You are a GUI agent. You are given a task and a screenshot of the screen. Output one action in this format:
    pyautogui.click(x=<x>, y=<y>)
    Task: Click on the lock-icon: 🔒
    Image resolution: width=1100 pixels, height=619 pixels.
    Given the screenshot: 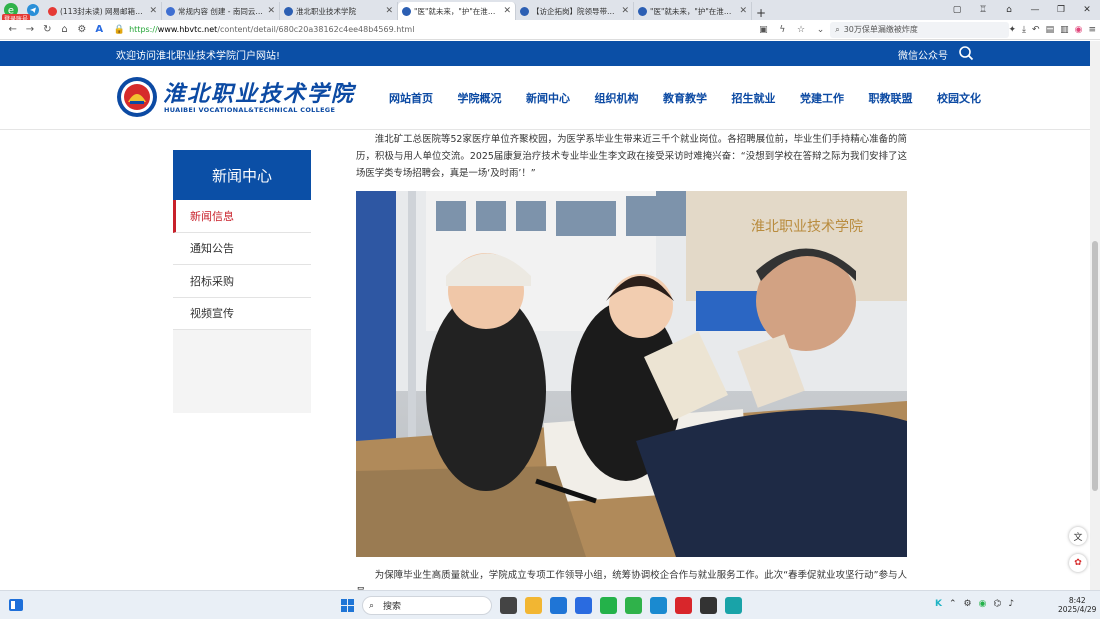 What is the action you would take?
    pyautogui.click(x=119, y=29)
    